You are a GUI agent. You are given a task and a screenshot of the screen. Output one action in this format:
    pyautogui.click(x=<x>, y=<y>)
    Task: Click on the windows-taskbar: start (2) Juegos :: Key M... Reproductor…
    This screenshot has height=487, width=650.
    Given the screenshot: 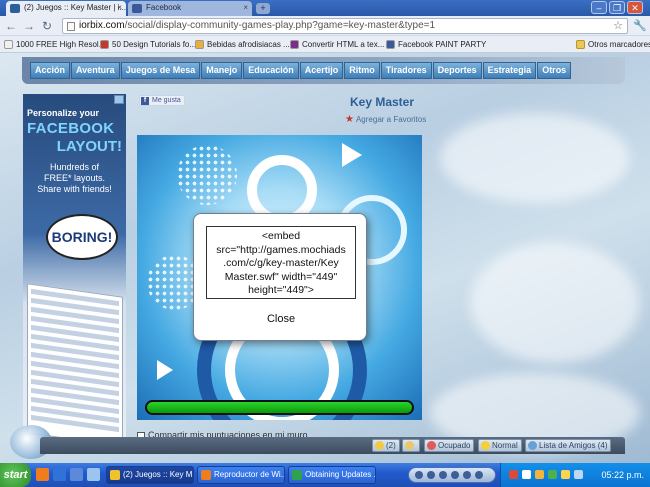 What is the action you would take?
    pyautogui.click(x=325, y=475)
    